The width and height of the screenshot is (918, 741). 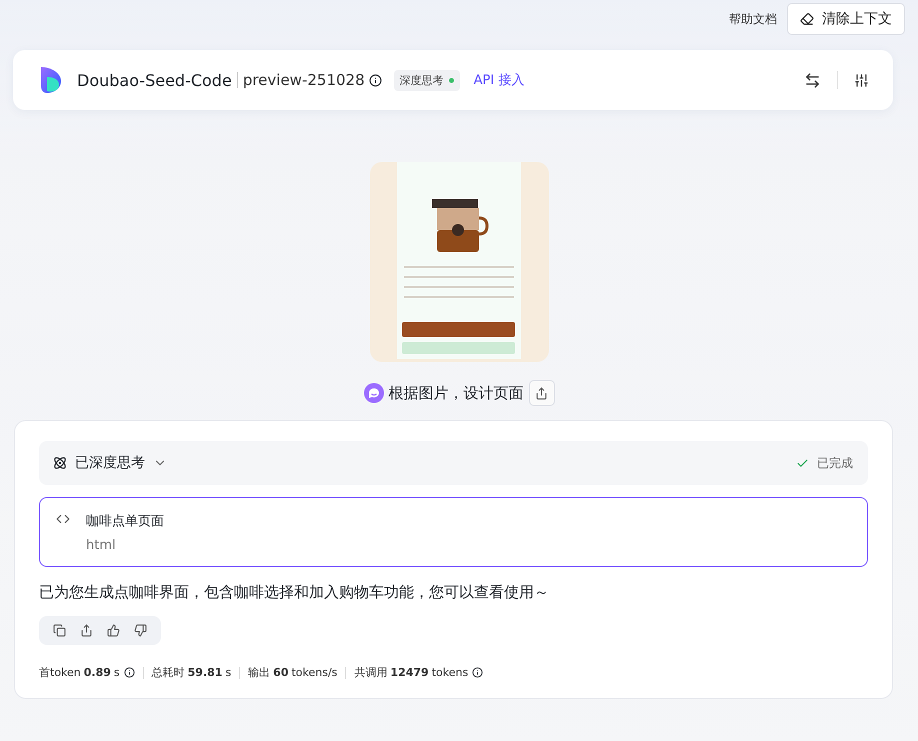 What do you see at coordinates (101, 545) in the screenshot?
I see `artifact-type: html` at bounding box center [101, 545].